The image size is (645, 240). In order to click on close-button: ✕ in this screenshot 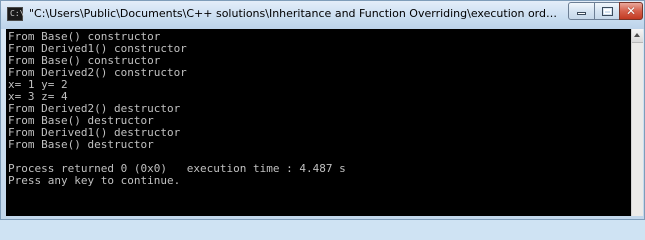, I will do `click(631, 11)`.